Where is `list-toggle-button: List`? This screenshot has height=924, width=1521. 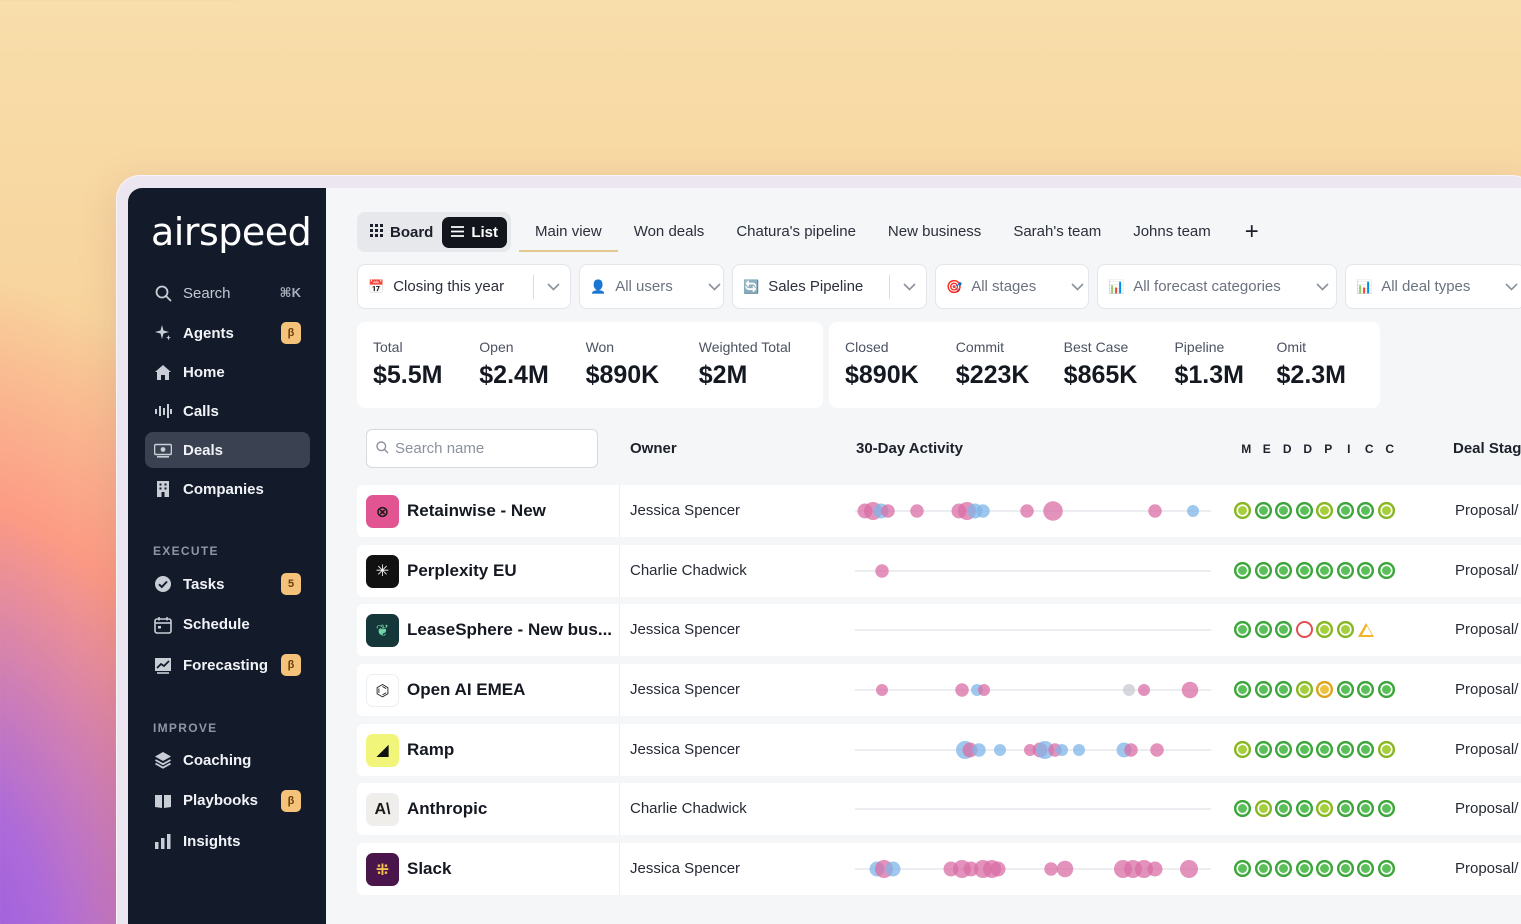 list-toggle-button: List is located at coordinates (475, 232).